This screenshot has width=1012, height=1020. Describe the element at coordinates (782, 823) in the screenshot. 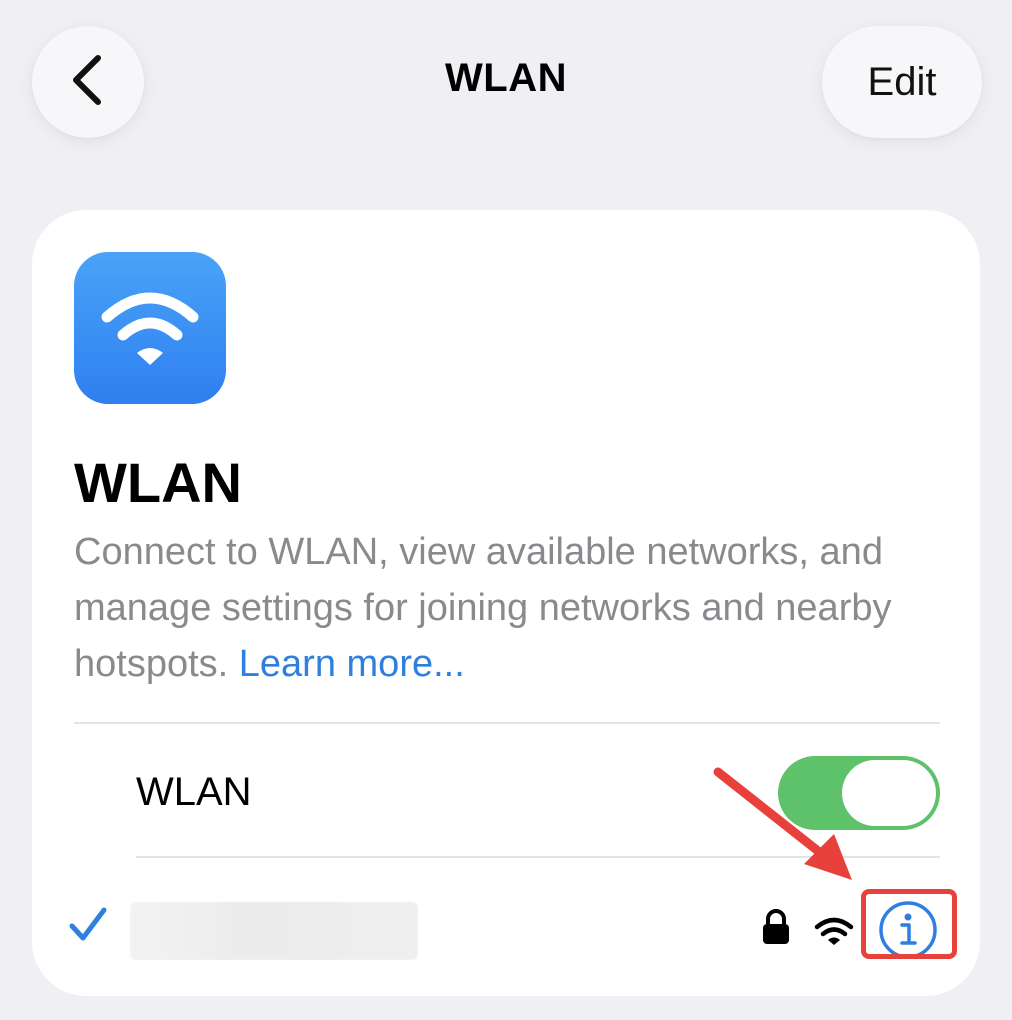

I see `annotation-arrow-icon` at that location.